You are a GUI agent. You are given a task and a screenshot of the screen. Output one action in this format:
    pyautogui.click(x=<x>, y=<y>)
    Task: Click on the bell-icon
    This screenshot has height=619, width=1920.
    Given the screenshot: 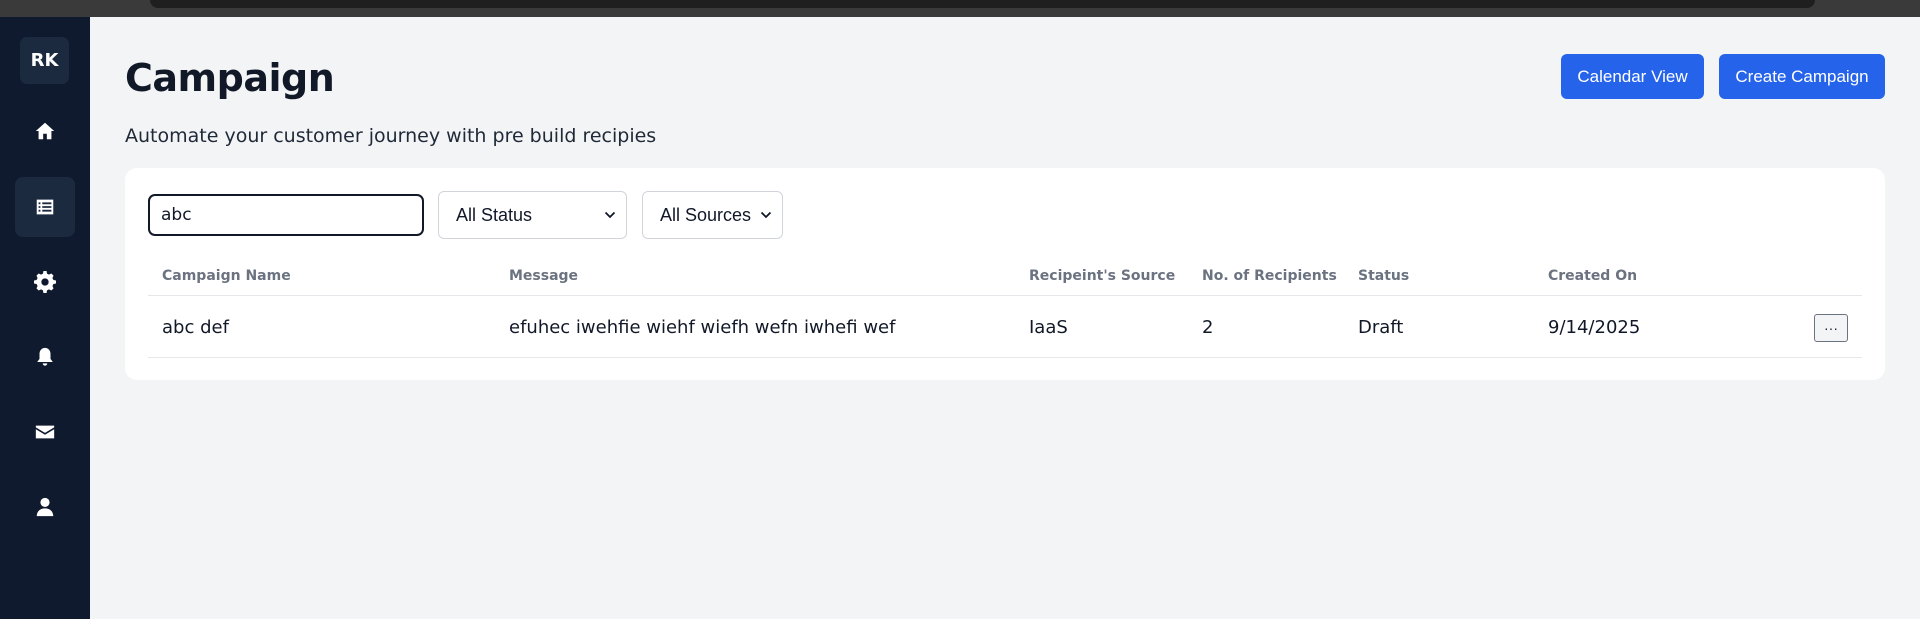 What is the action you would take?
    pyautogui.click(x=45, y=356)
    